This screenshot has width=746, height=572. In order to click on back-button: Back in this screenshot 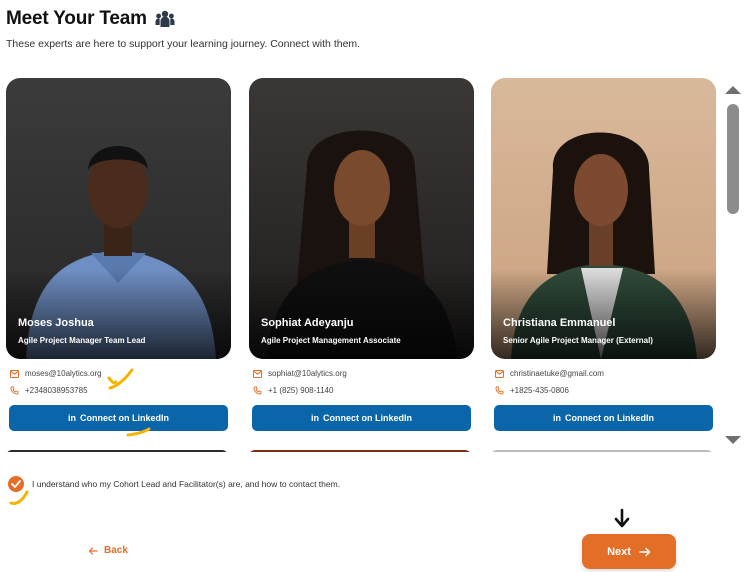, I will do `click(108, 550)`.